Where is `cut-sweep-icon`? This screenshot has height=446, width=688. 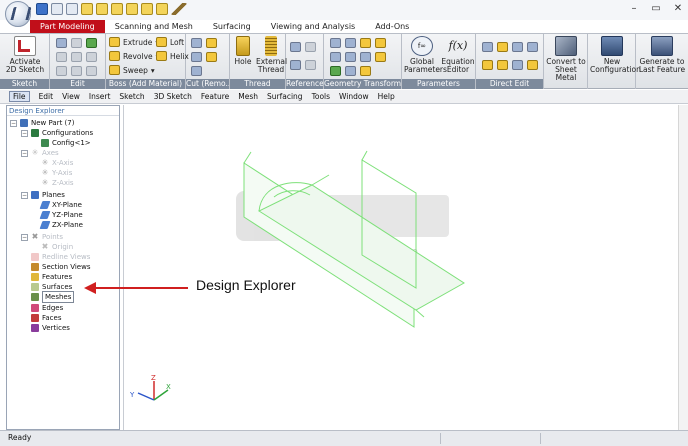 cut-sweep-icon is located at coordinates (196, 71).